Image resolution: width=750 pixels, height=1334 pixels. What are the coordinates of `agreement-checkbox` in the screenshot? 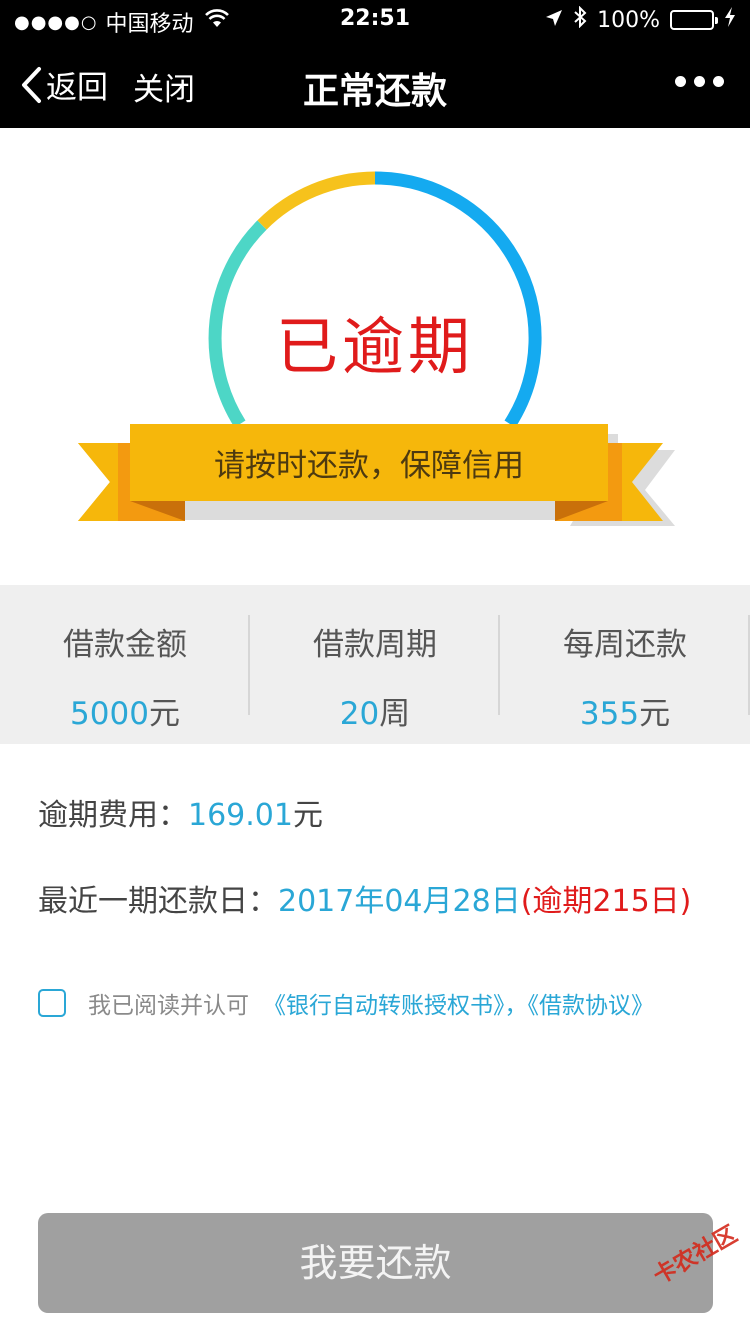 It's located at (52, 1003).